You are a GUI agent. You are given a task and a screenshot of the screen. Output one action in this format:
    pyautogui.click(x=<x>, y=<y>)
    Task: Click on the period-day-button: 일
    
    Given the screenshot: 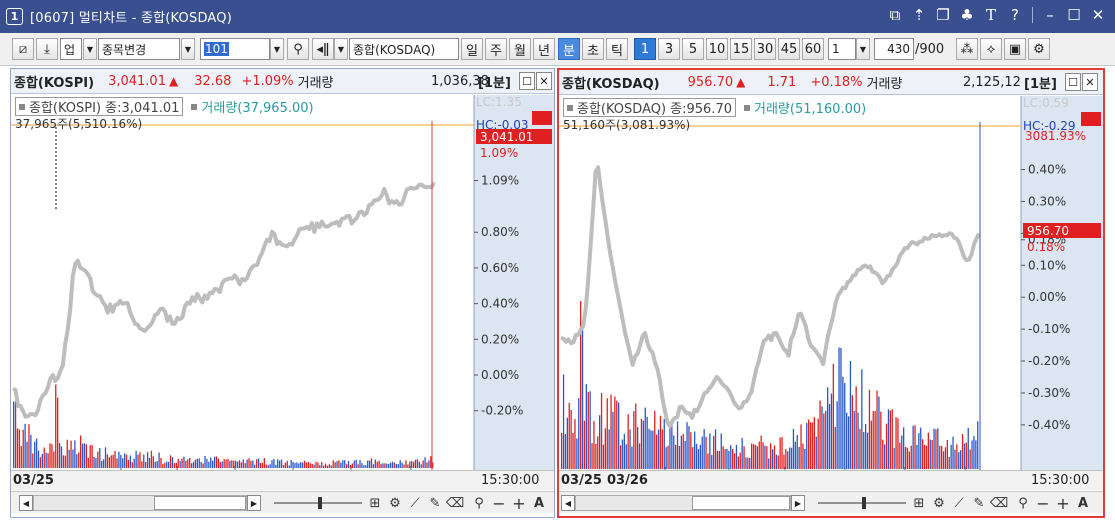 What is the action you would take?
    pyautogui.click(x=472, y=49)
    